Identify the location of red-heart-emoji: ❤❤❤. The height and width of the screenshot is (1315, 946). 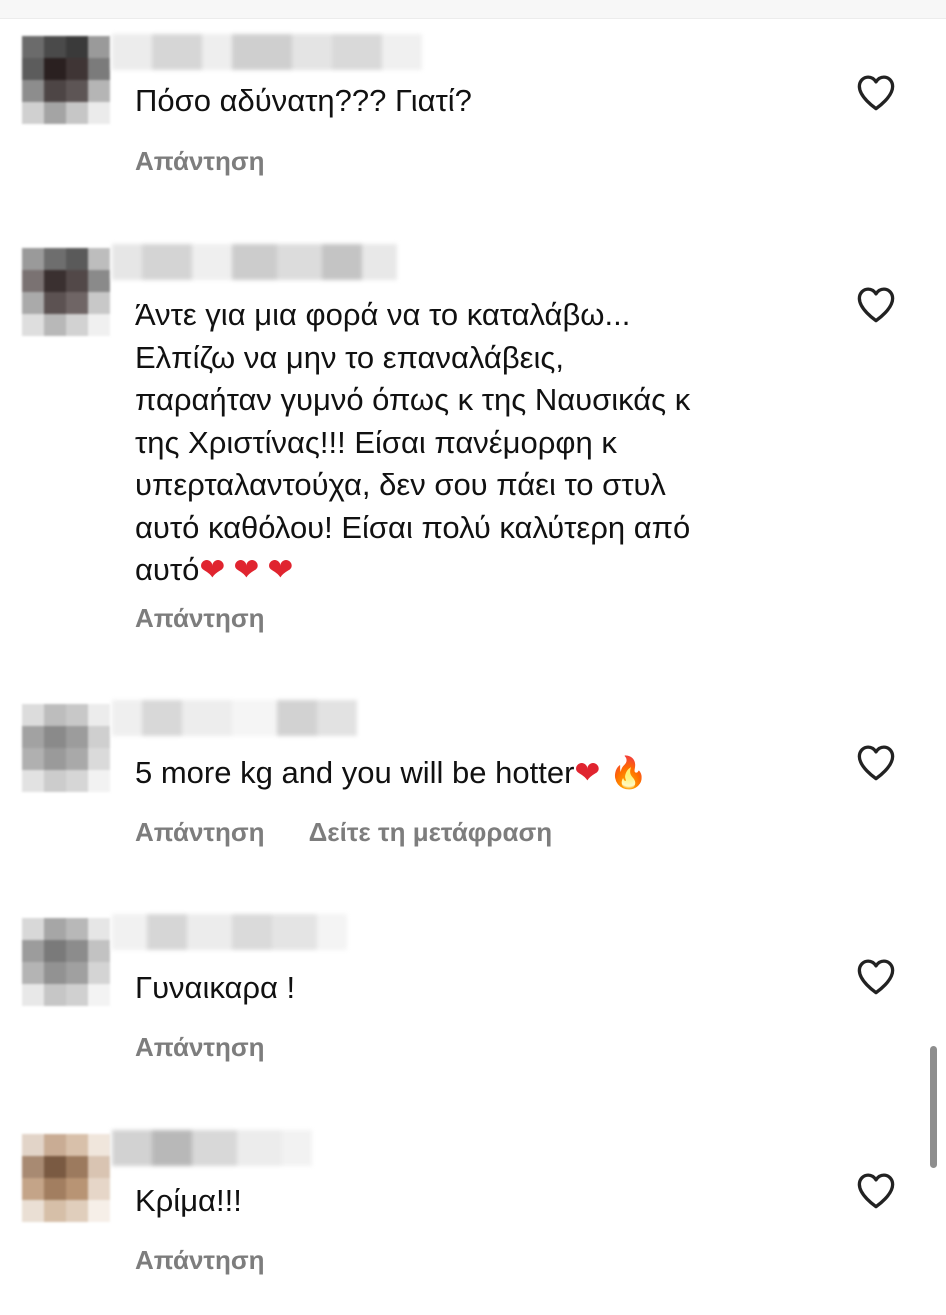
(250, 570).